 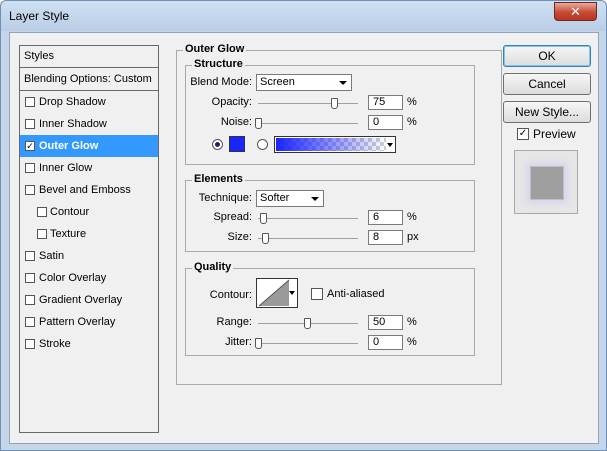 I want to click on contour-picker, so click(x=277, y=293).